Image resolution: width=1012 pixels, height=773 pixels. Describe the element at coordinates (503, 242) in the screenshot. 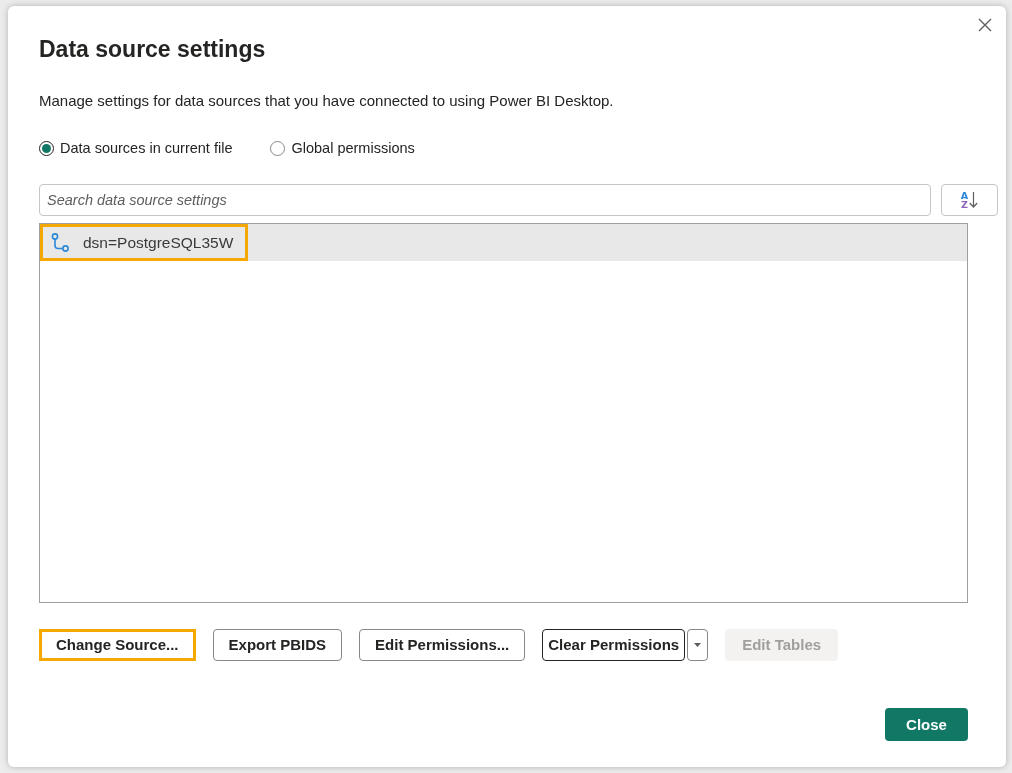

I see `data-source-row: dsn=PostgreSQL35W` at that location.